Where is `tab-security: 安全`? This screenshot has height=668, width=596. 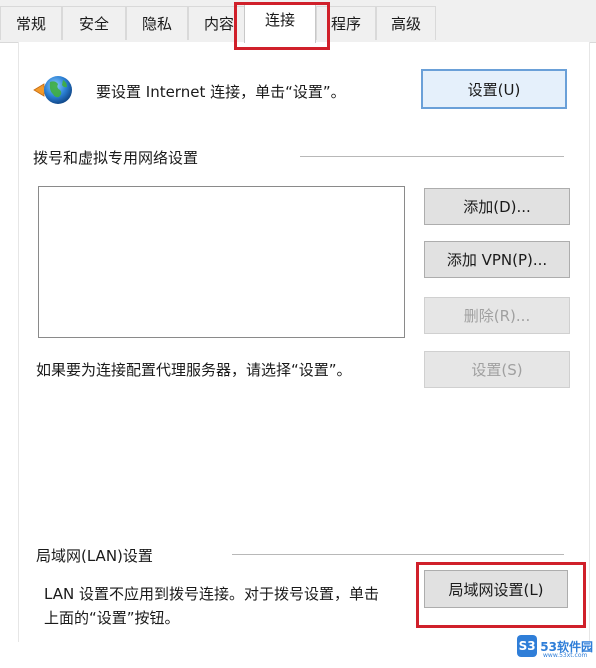 tab-security: 安全 is located at coordinates (94, 23).